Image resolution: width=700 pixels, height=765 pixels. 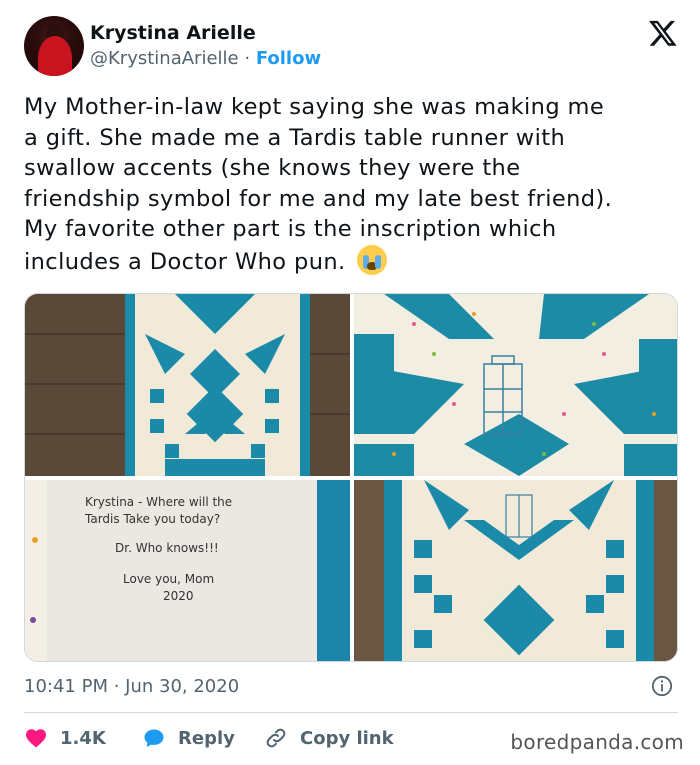 What do you see at coordinates (54, 46) in the screenshot?
I see `avatar` at bounding box center [54, 46].